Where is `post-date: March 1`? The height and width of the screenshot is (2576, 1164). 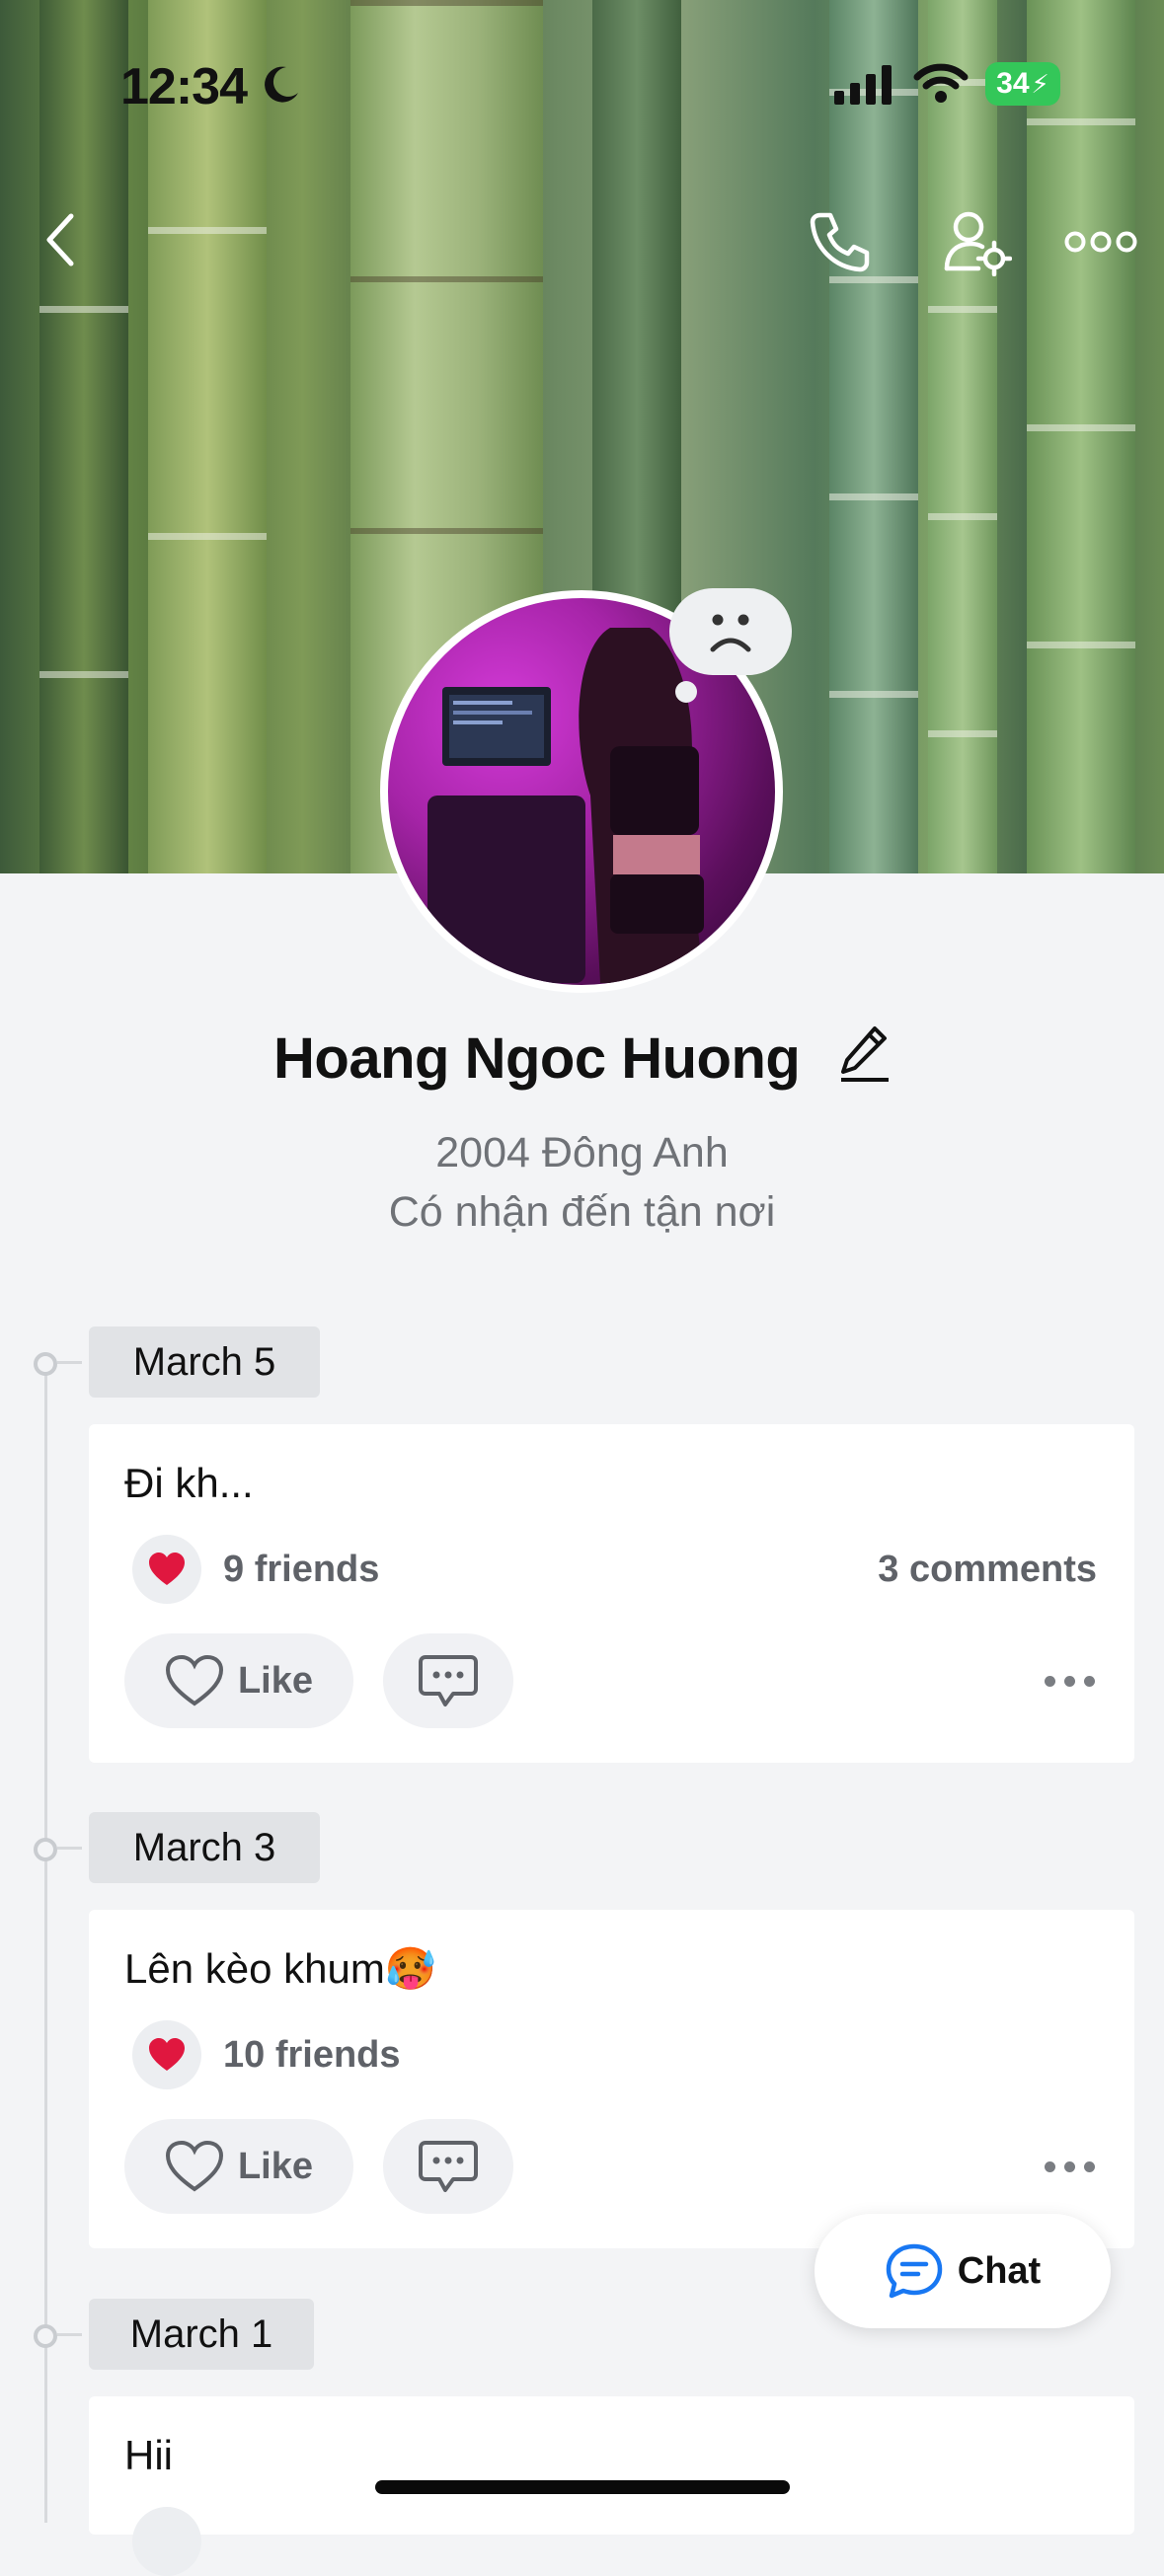
post-date: March 1 is located at coordinates (201, 2334).